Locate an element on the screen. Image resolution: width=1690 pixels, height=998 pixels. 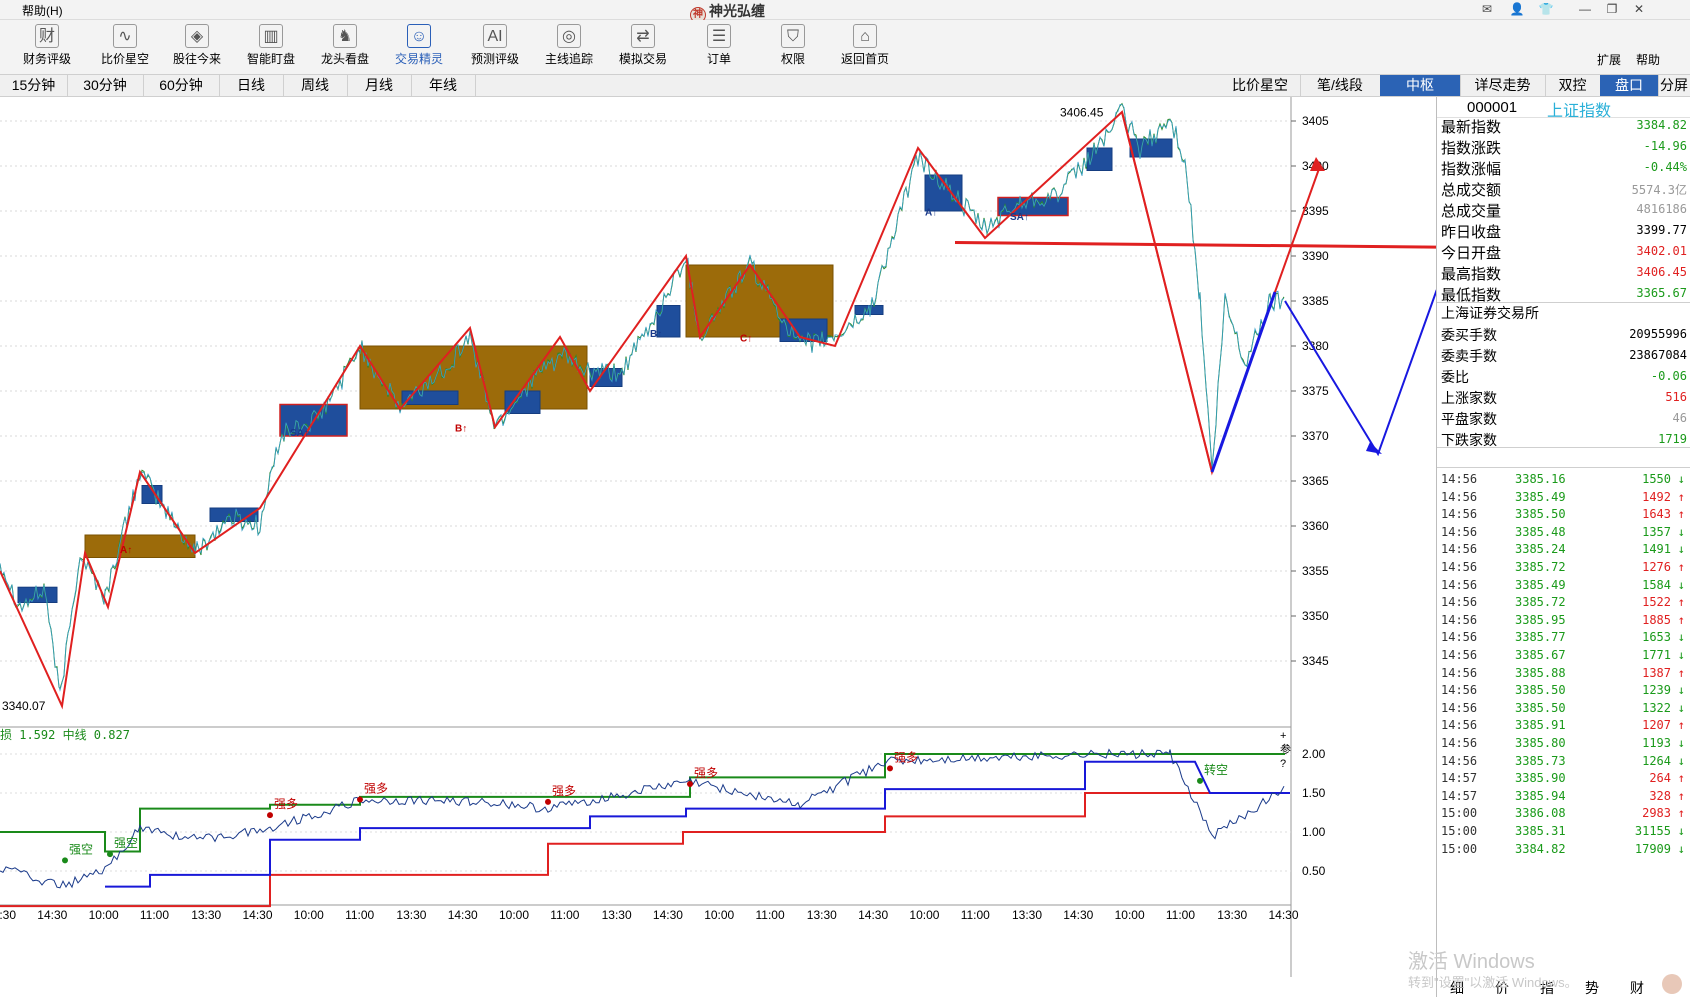
tick-volume: 1207 is located at coordinates (1656, 725).